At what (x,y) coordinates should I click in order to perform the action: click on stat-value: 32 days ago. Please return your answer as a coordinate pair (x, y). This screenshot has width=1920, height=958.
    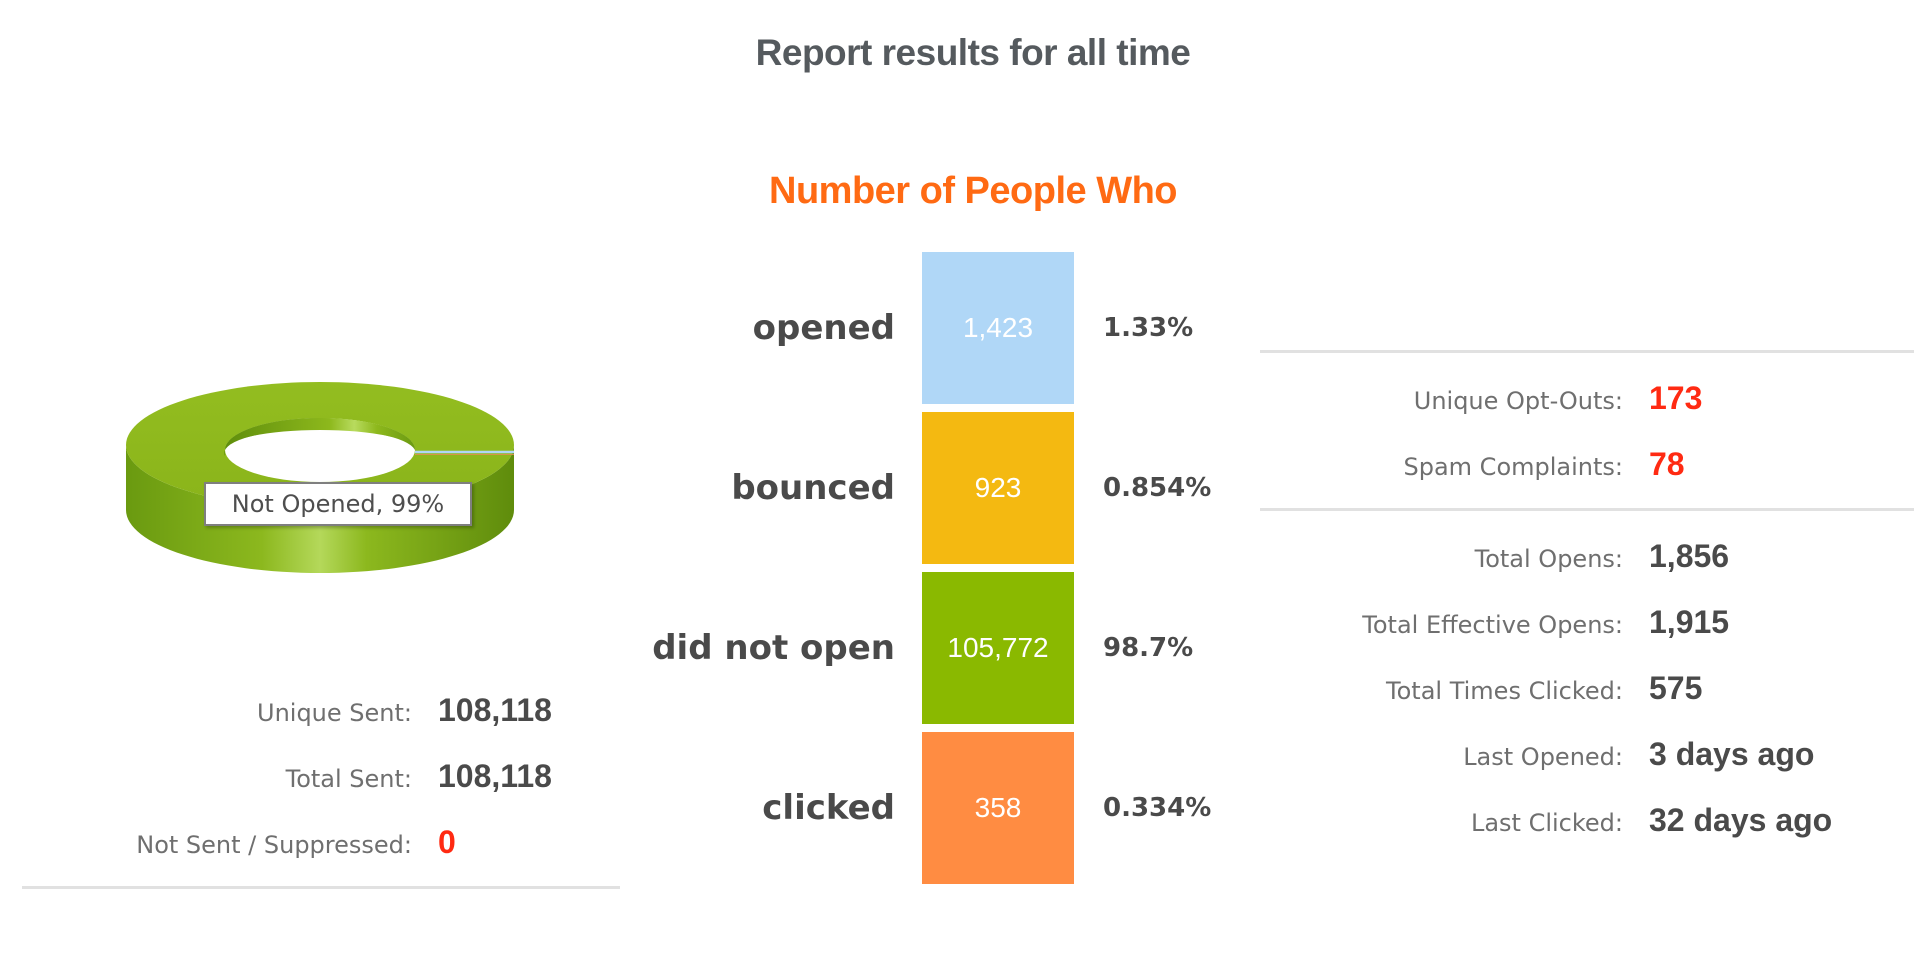
    Looking at the image, I should click on (1741, 820).